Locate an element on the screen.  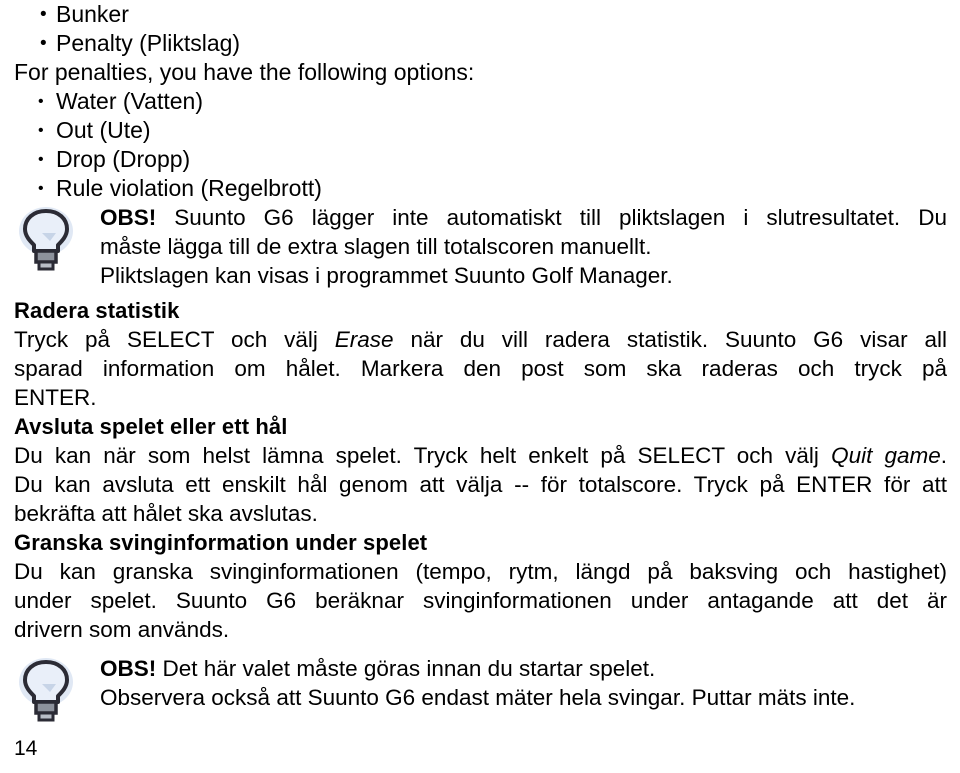
list-item-label: Bunker is located at coordinates (92, 14).